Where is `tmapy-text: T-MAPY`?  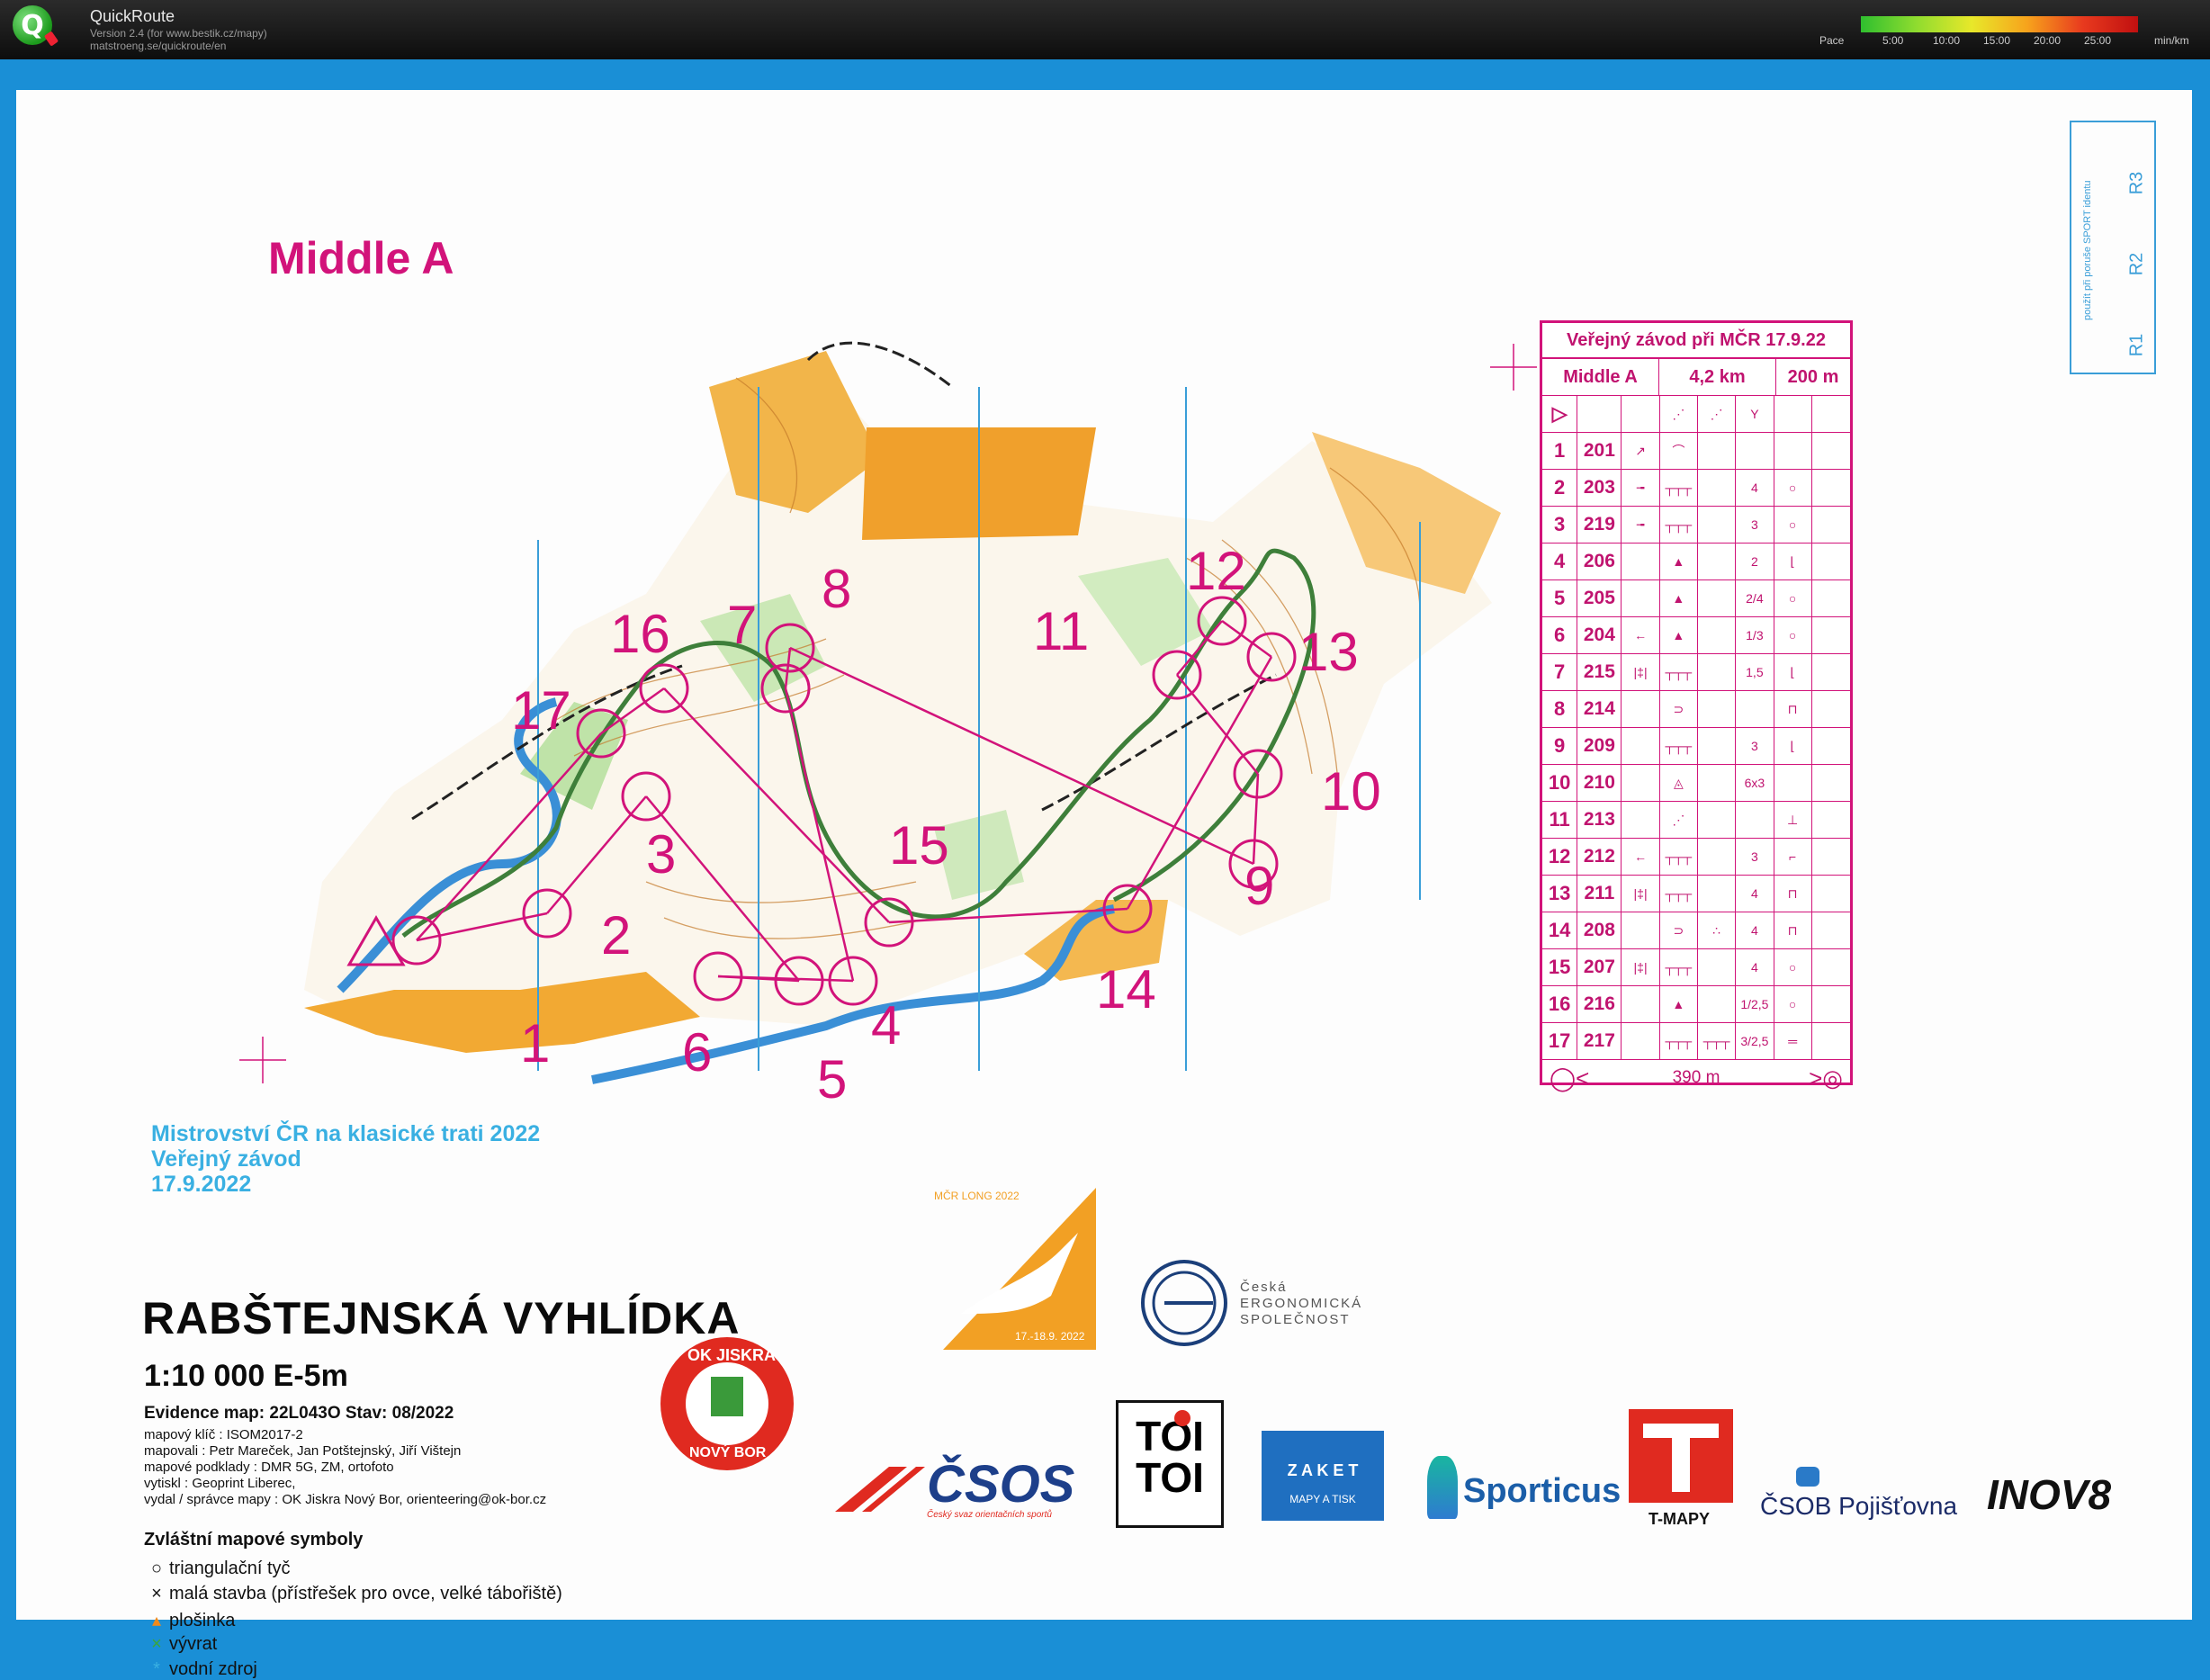
tmapy-text: T-MAPY is located at coordinates (1680, 1519).